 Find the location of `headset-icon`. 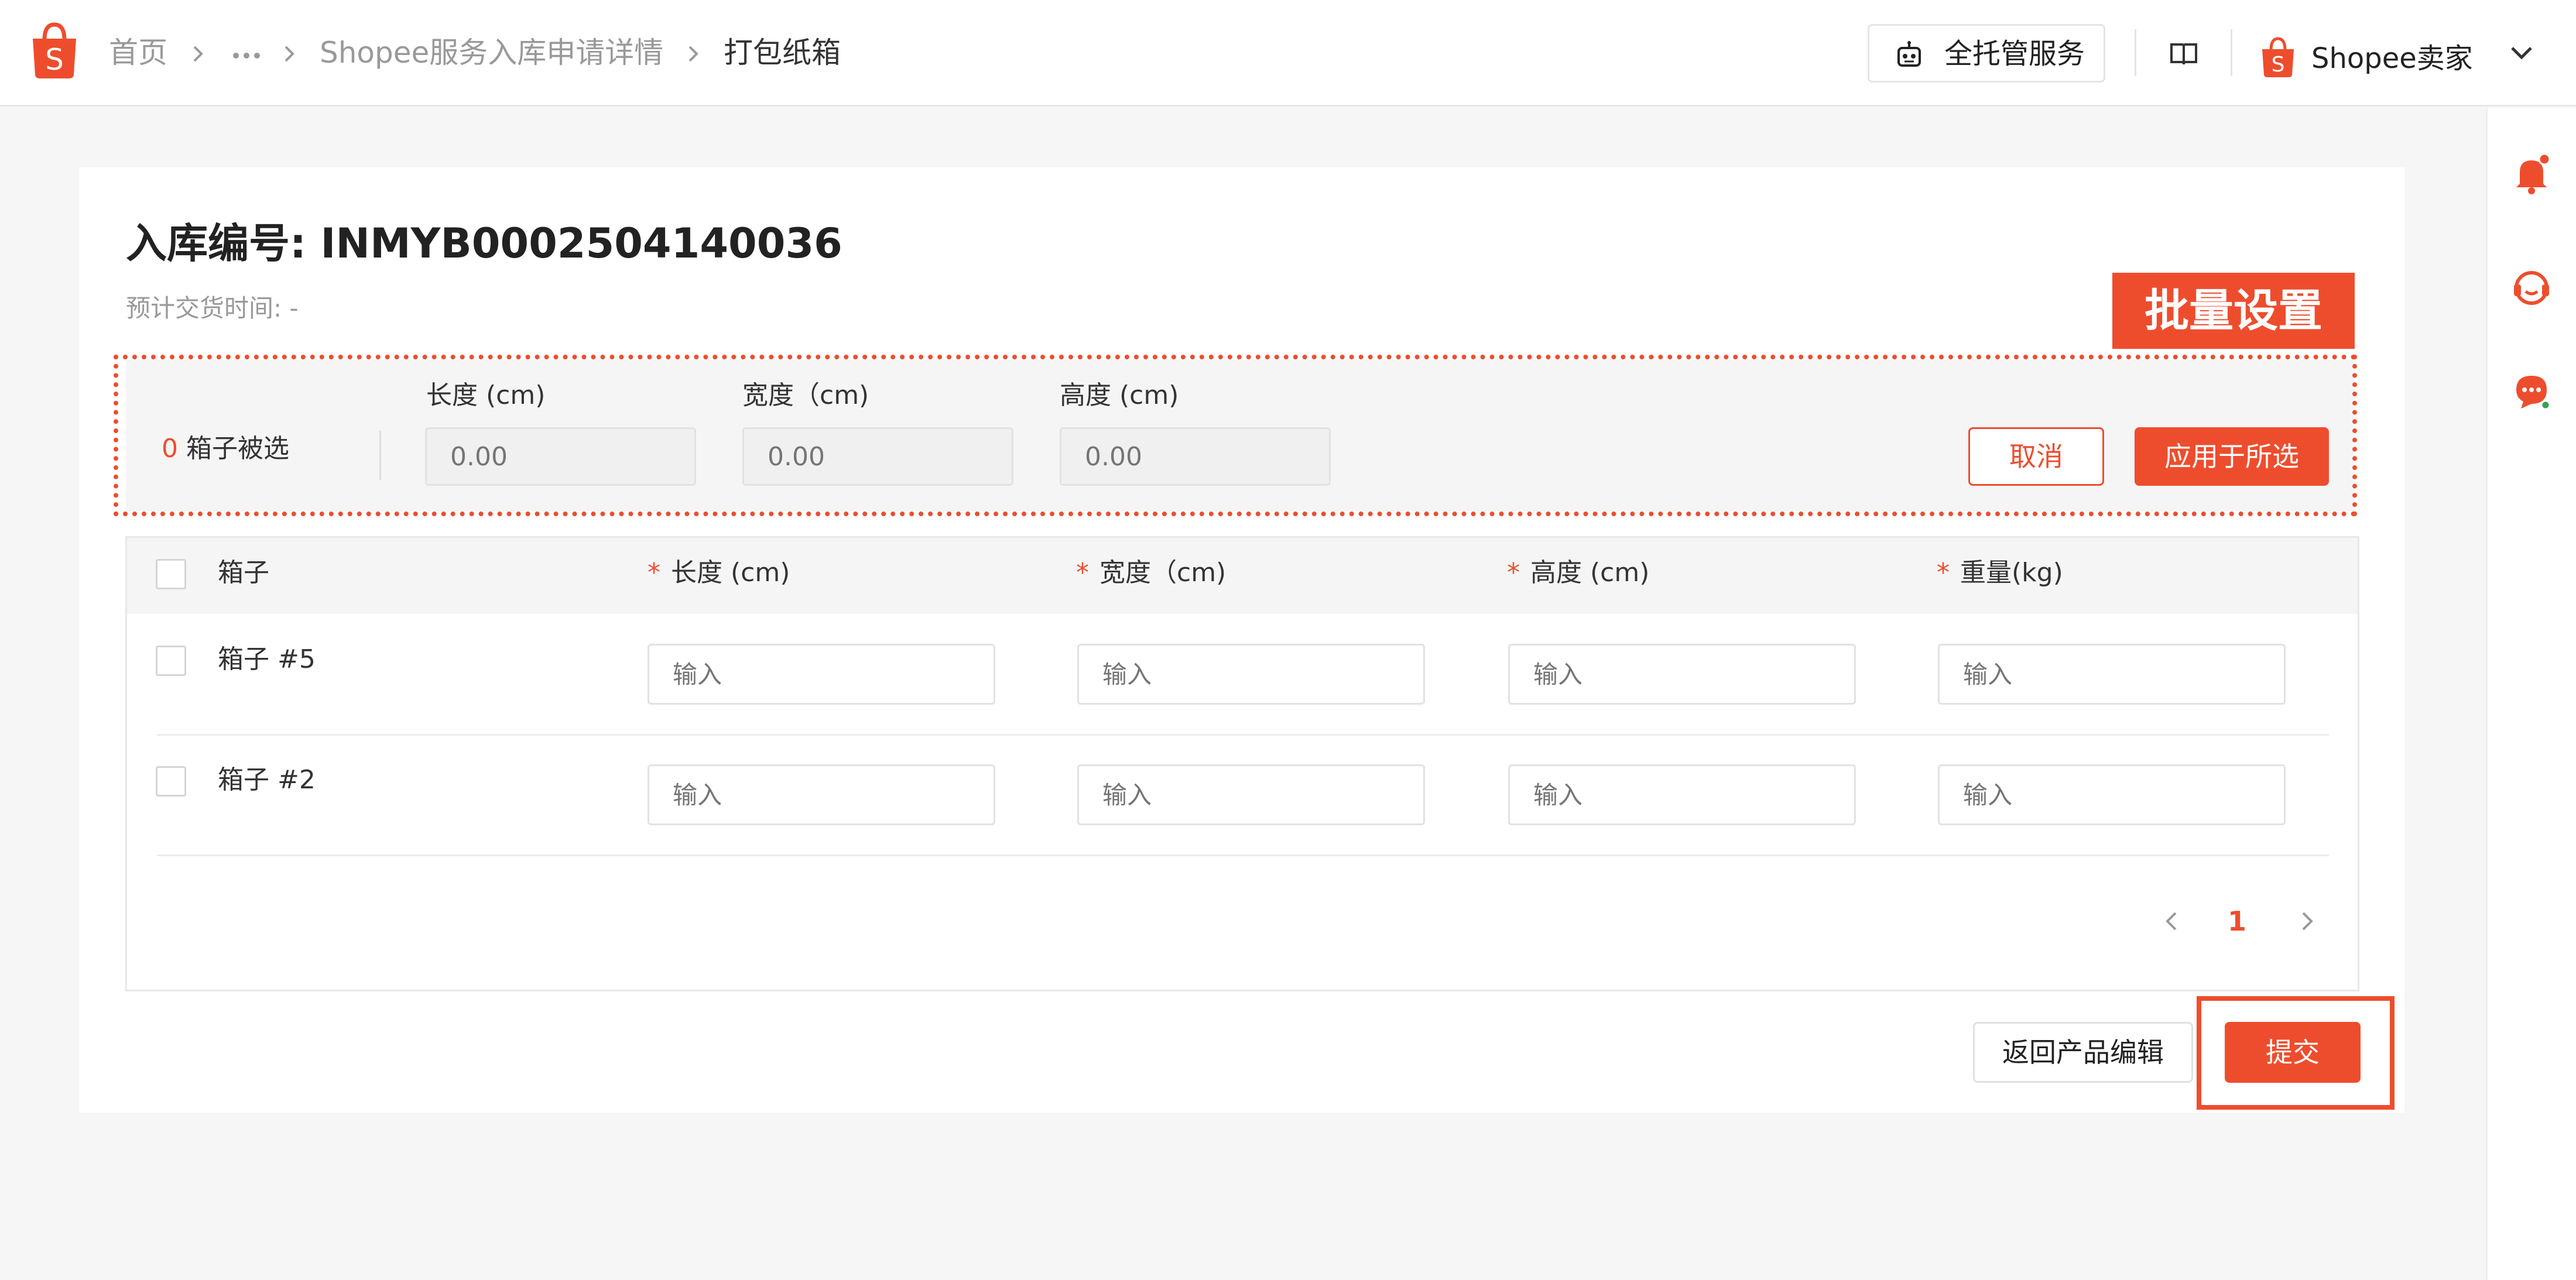

headset-icon is located at coordinates (2531, 288).